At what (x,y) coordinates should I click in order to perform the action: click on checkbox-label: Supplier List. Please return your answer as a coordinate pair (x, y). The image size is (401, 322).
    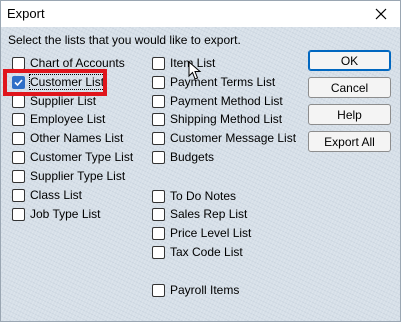
    Looking at the image, I should click on (63, 101).